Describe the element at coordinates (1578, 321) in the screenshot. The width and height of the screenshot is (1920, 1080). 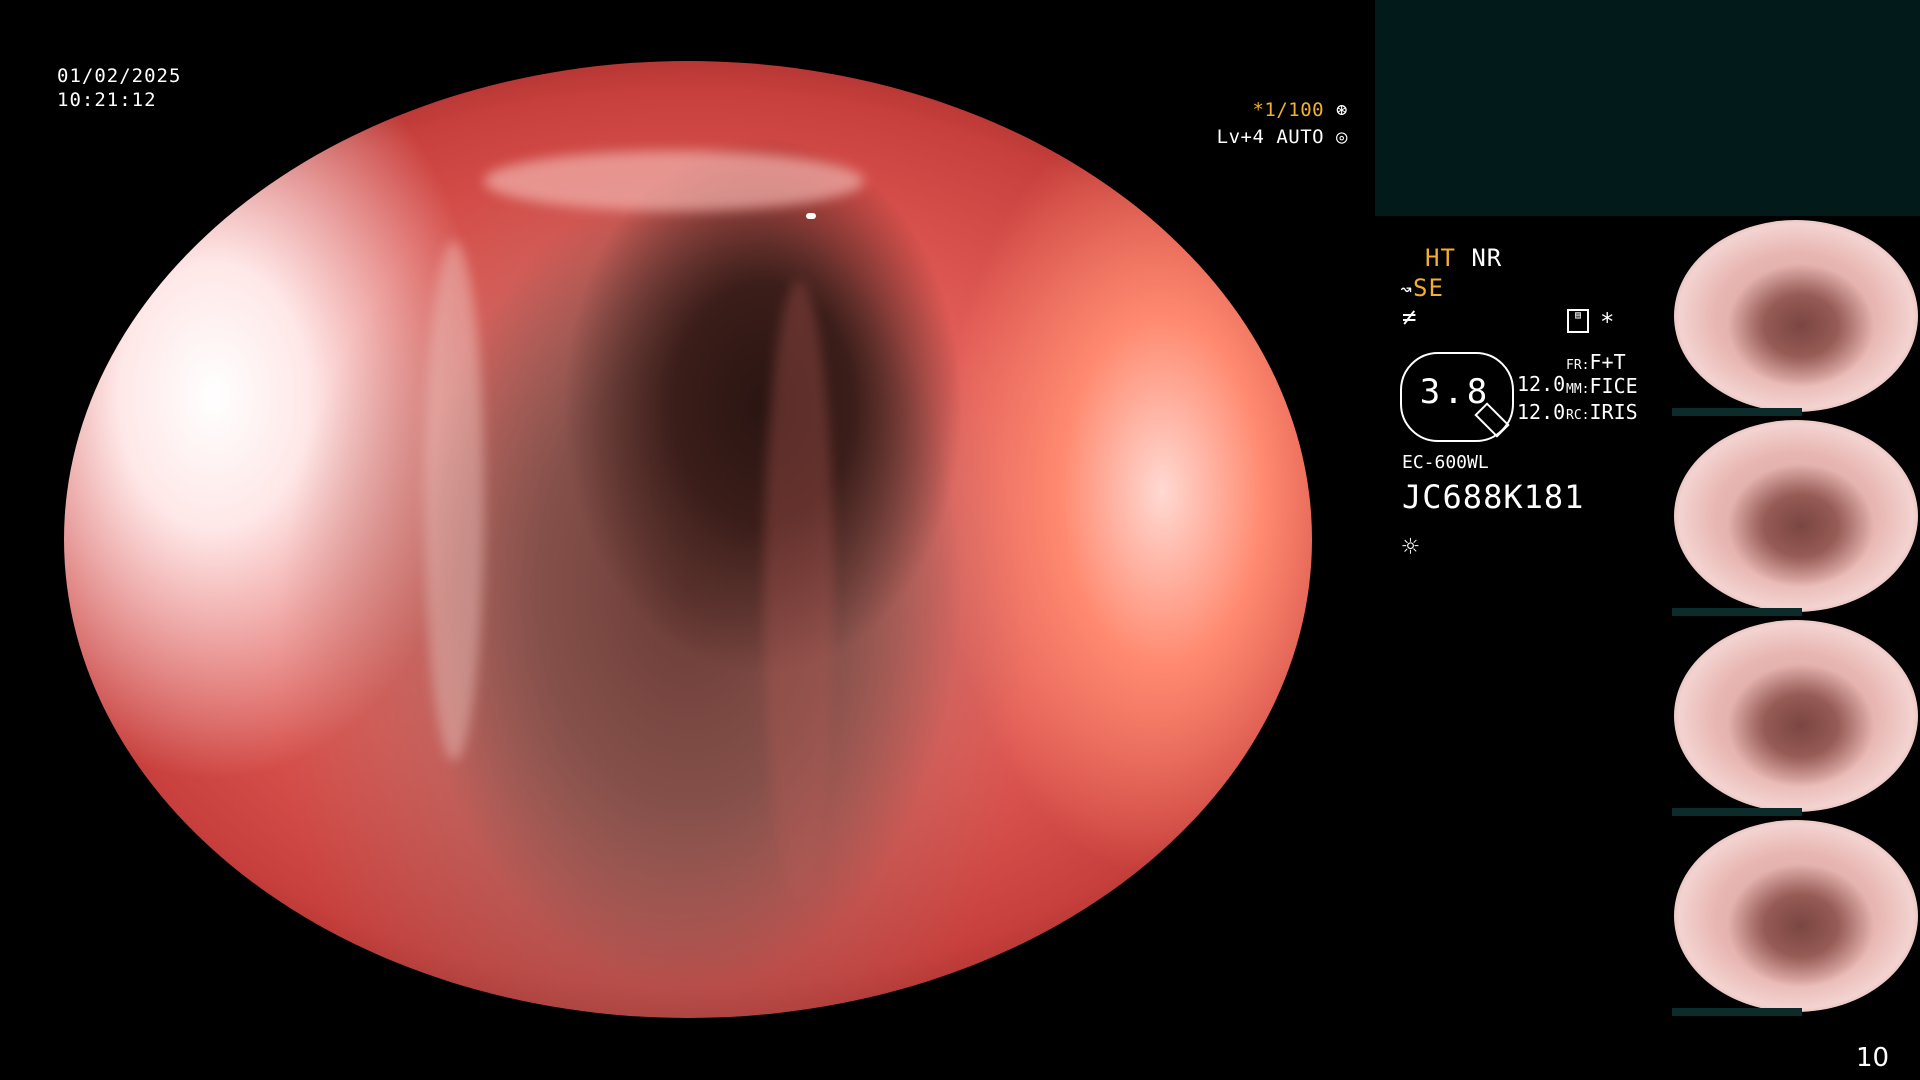
I see `memory-card-icon: ▤` at that location.